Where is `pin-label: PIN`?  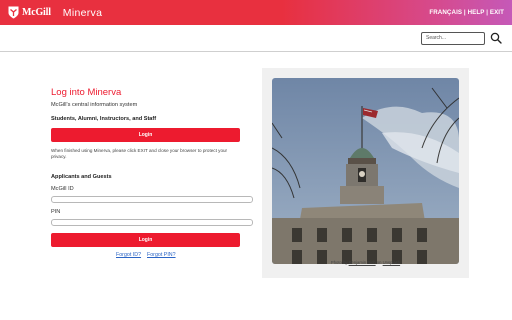 pin-label: PIN is located at coordinates (56, 212).